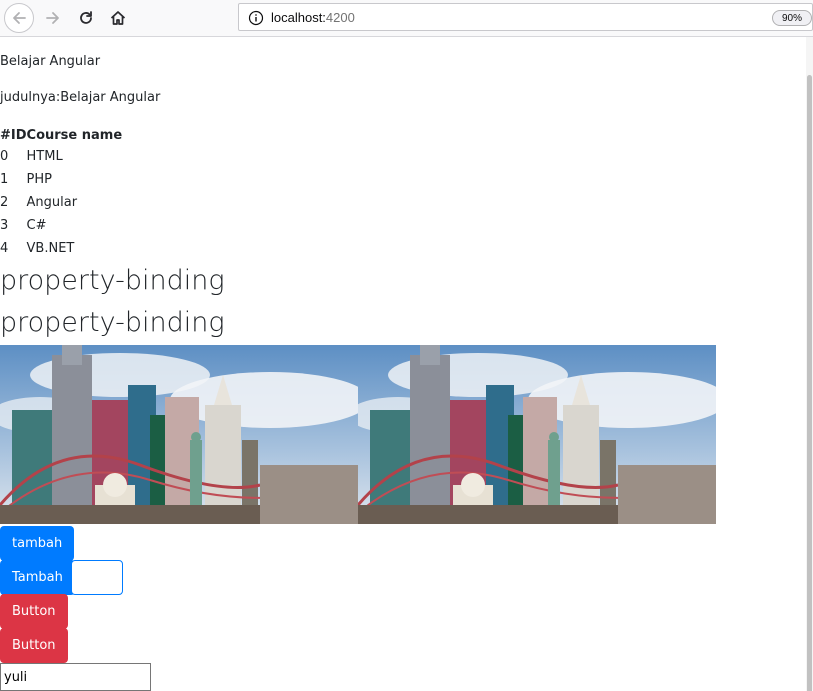  Describe the element at coordinates (4, 225) in the screenshot. I see `row-id: 3` at that location.